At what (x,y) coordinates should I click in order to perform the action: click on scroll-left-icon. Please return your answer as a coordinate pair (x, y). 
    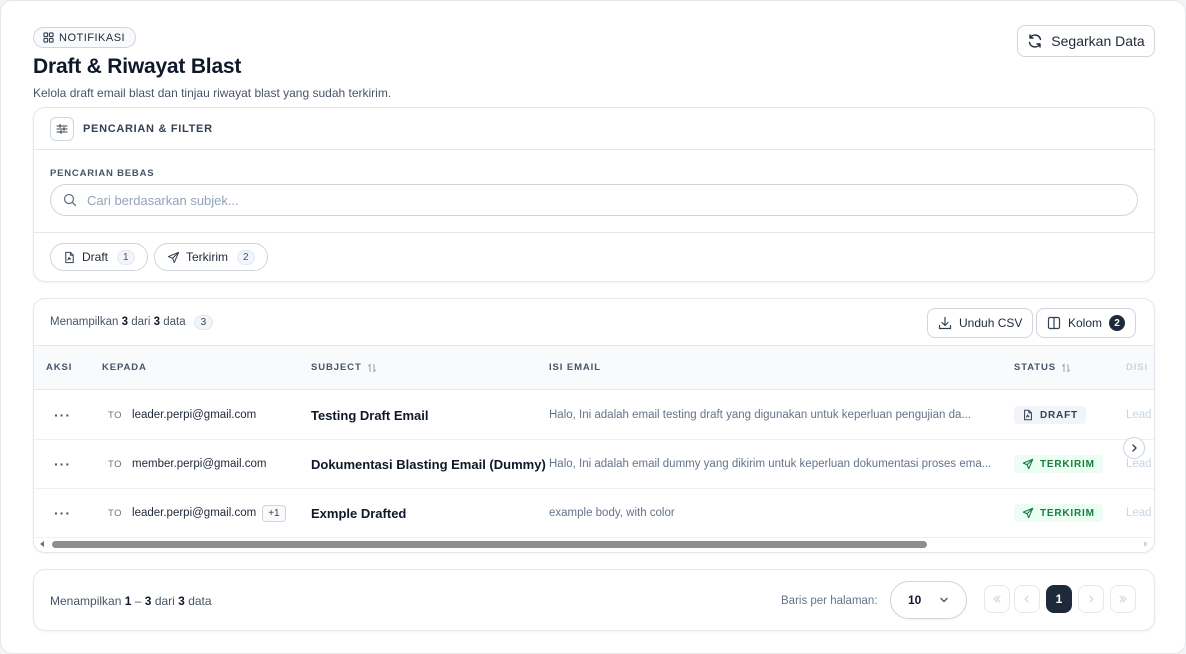
    Looking at the image, I should click on (42, 544).